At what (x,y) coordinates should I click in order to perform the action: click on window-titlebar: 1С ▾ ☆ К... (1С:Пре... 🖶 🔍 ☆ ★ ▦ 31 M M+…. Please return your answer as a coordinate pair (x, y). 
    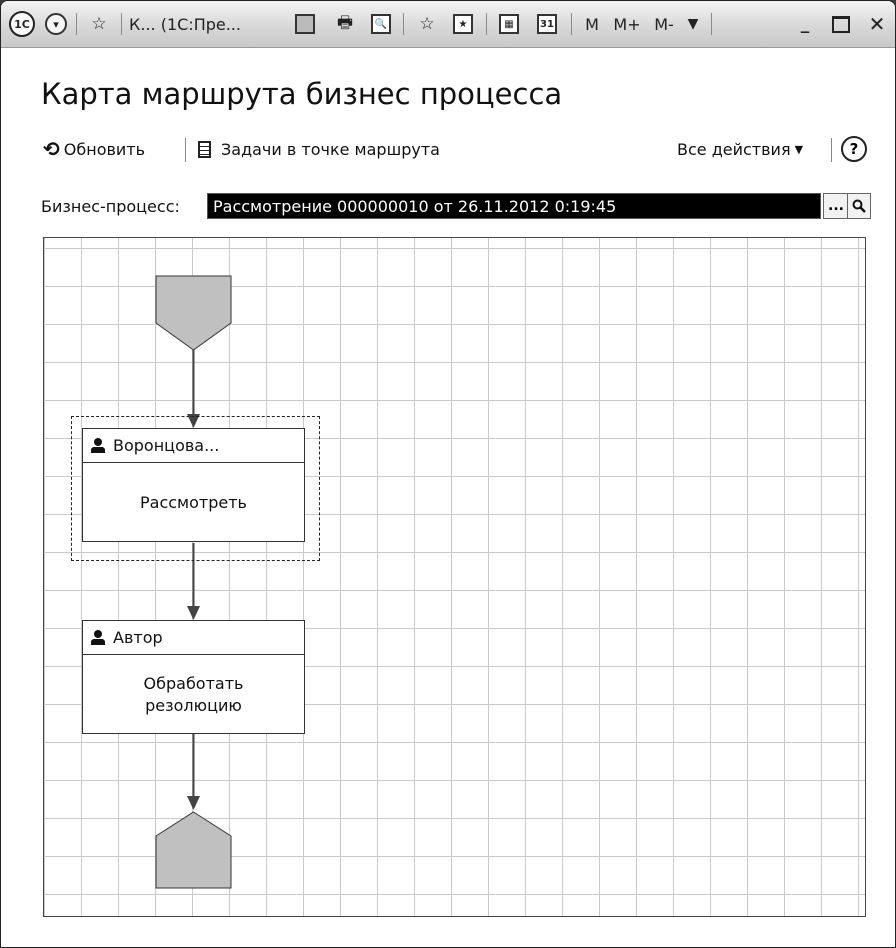
    Looking at the image, I should click on (448, 24).